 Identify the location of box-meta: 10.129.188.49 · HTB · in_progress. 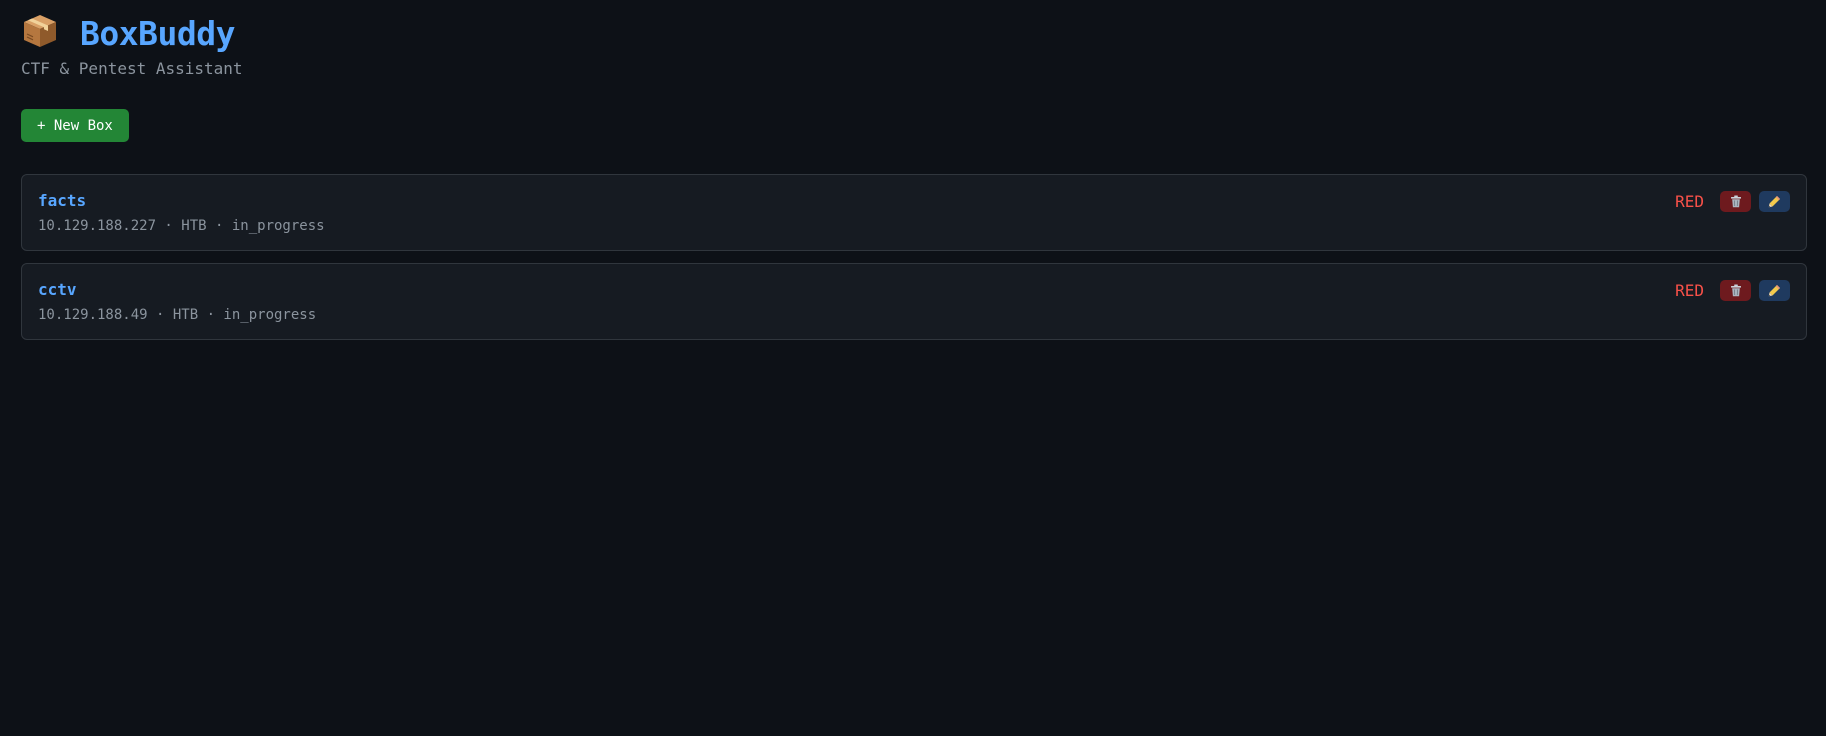
(177, 315).